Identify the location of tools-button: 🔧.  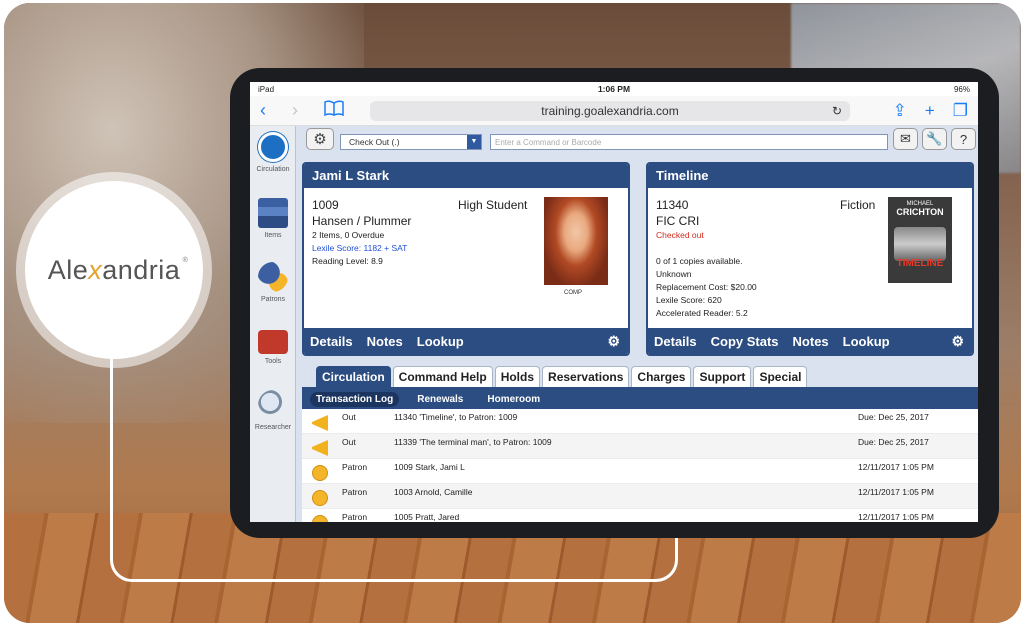
(934, 139).